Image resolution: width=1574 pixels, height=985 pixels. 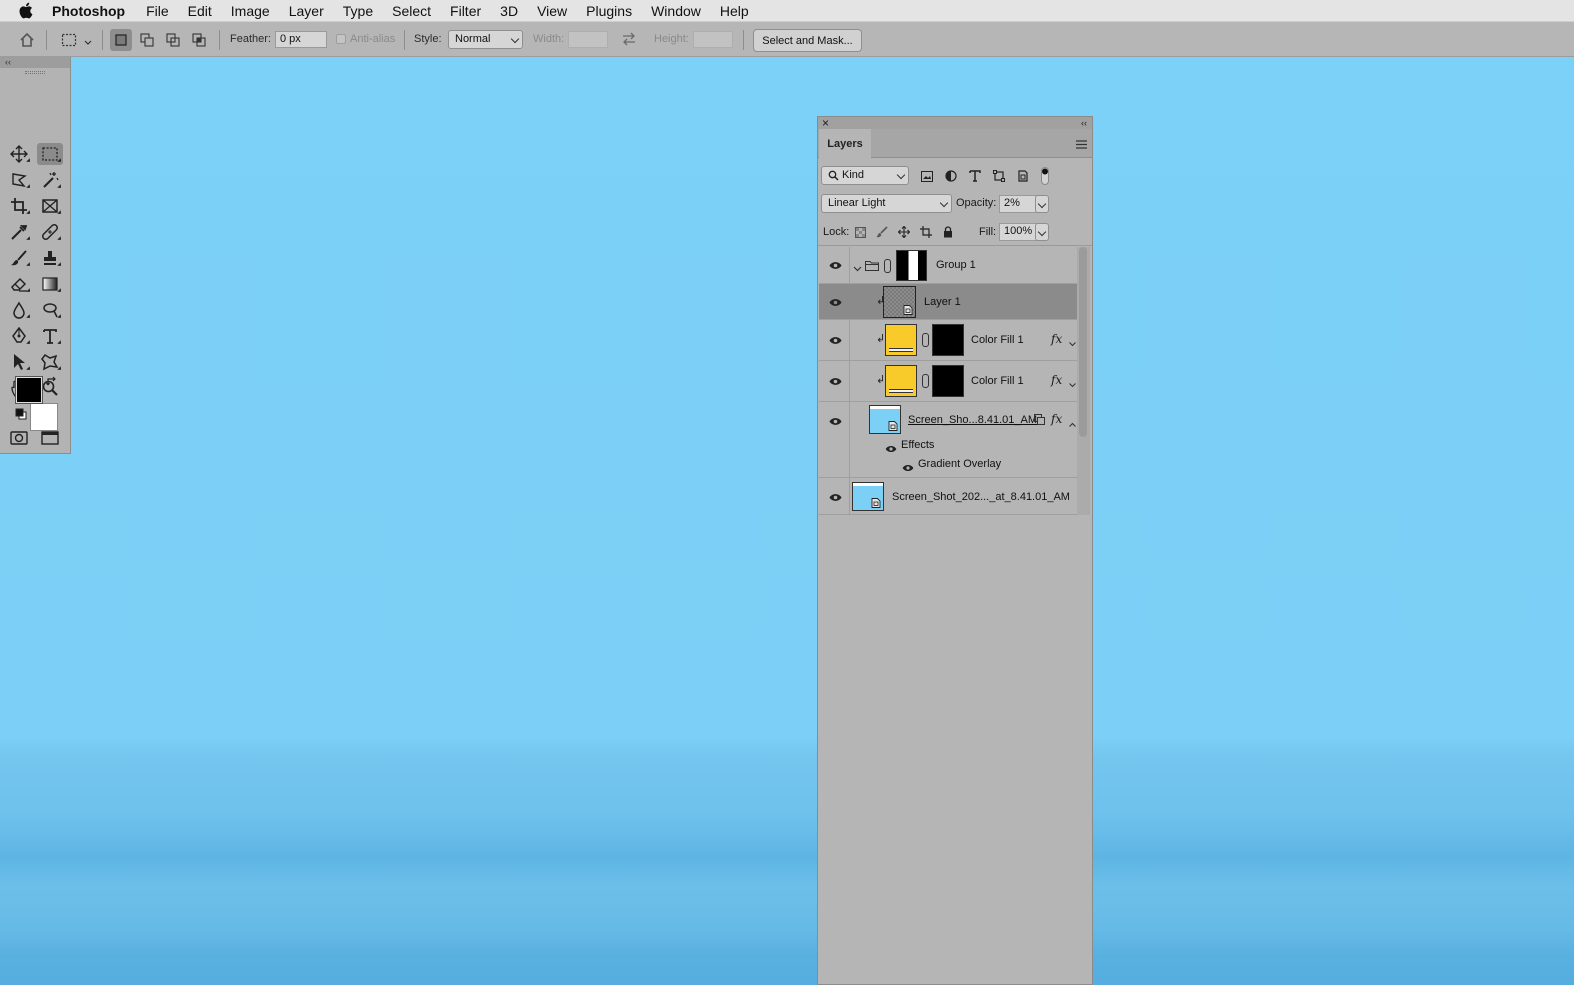 I want to click on filter-smart-object-icon, so click(x=1023, y=176).